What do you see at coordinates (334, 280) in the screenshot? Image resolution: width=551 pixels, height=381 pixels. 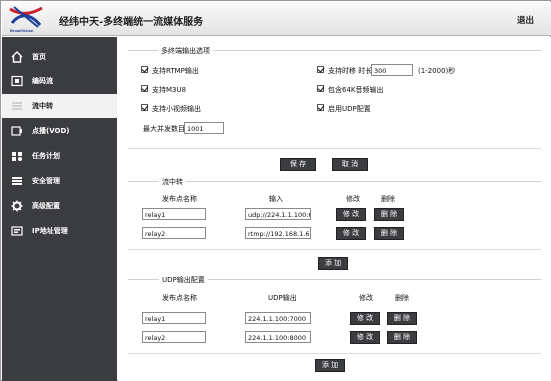 I see `udp-section: UDP输出配置` at bounding box center [334, 280].